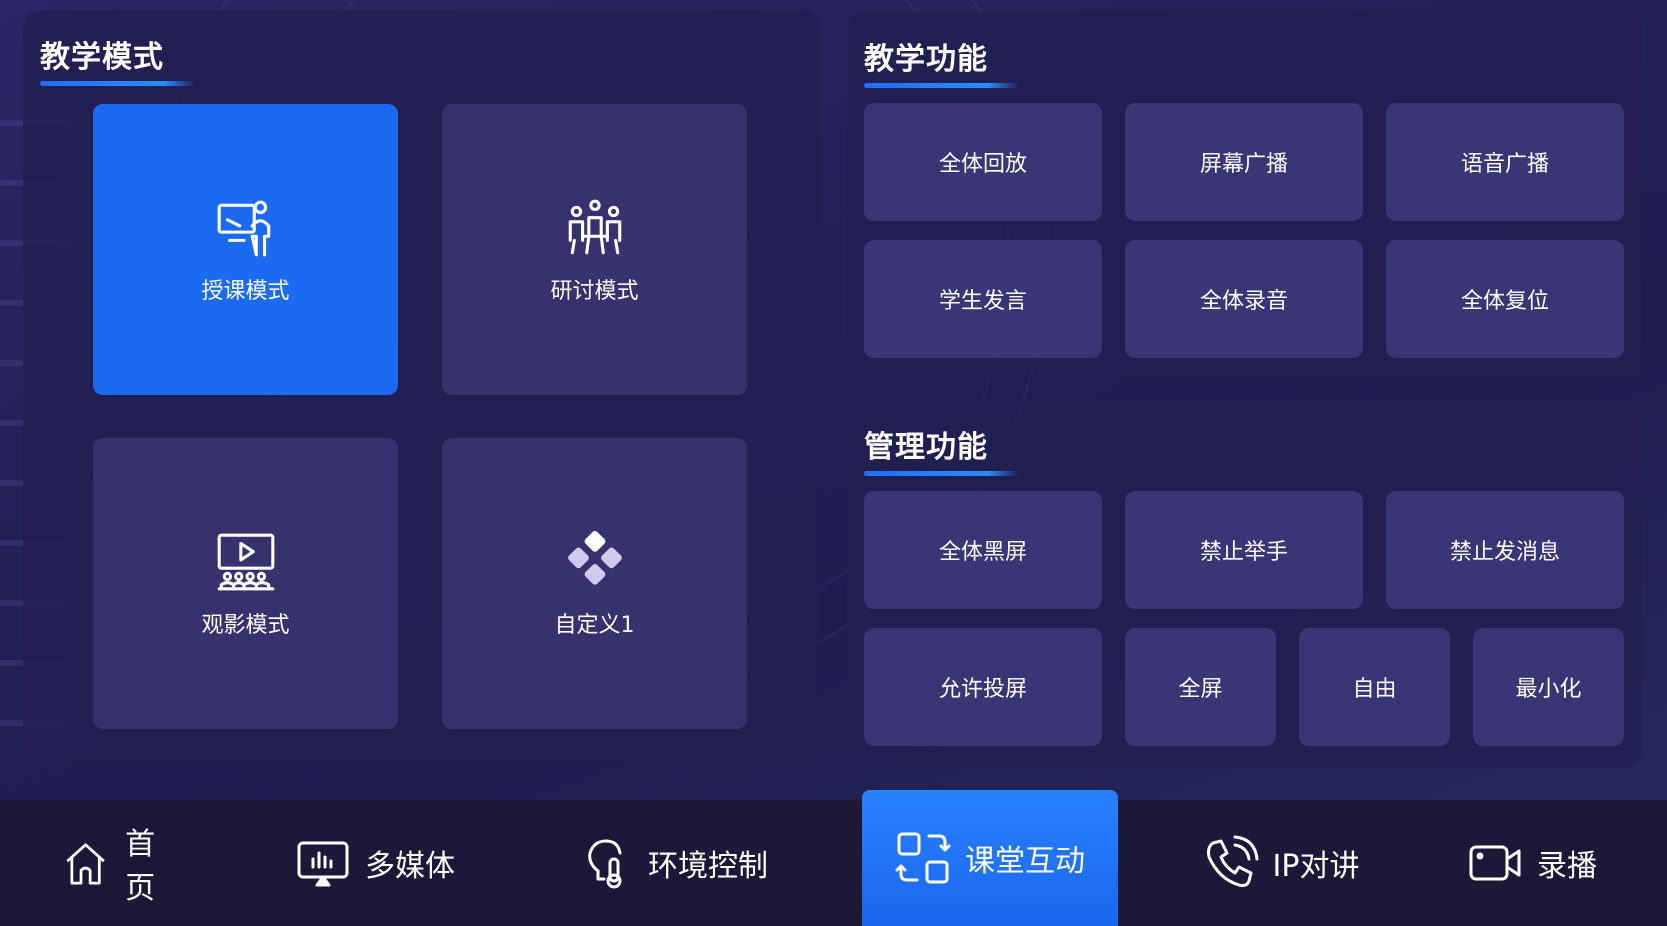 The width and height of the screenshot is (1667, 926). Describe the element at coordinates (1495, 863) in the screenshot. I see `video-camera-icon` at that location.